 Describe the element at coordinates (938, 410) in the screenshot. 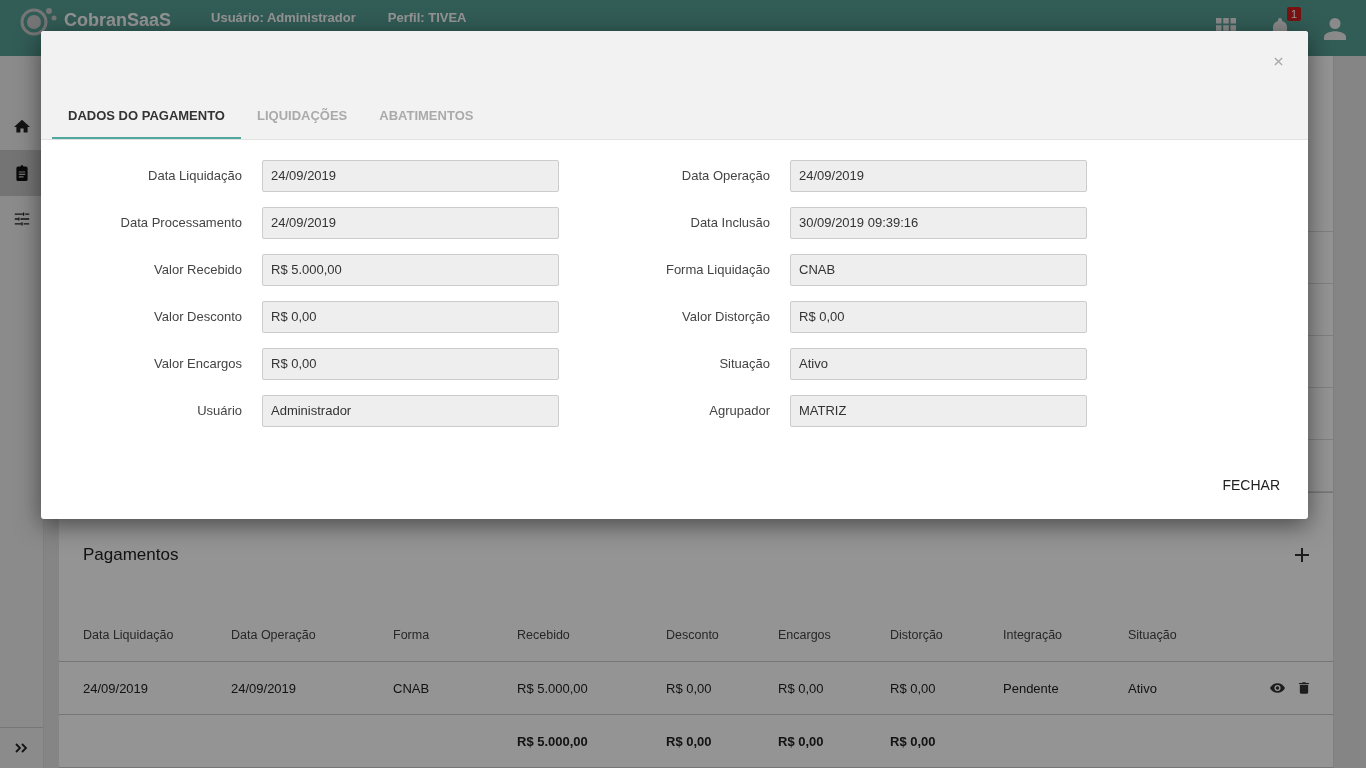

I see `input-field: MATRIZ` at that location.